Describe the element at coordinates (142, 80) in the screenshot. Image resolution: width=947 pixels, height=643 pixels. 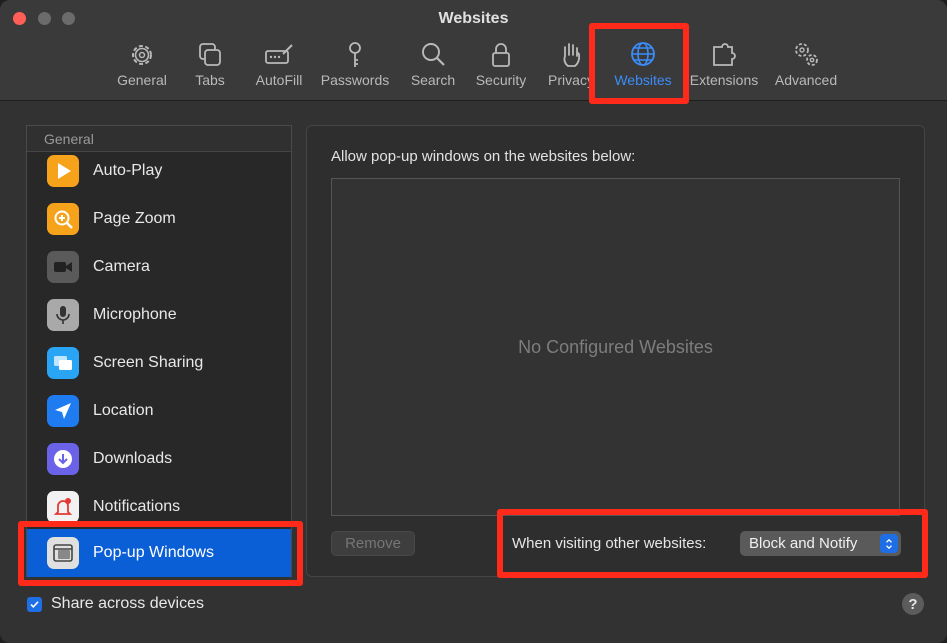
I see `tab-label: General` at that location.